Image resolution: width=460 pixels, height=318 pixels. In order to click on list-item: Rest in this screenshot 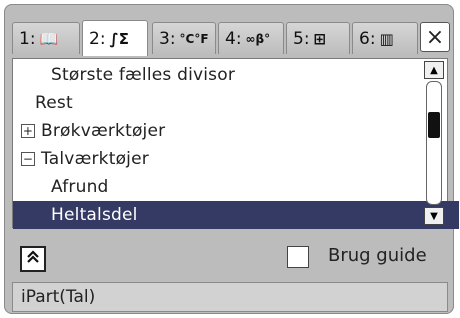, I will do `click(228, 103)`.